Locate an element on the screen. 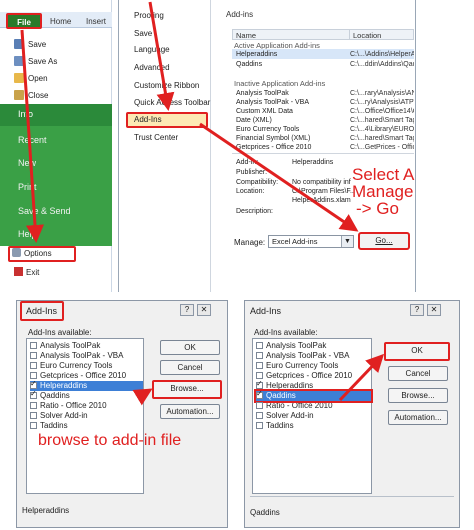 This screenshot has width=474, height=530. backstage-save-as: Save As is located at coordinates (35, 62).